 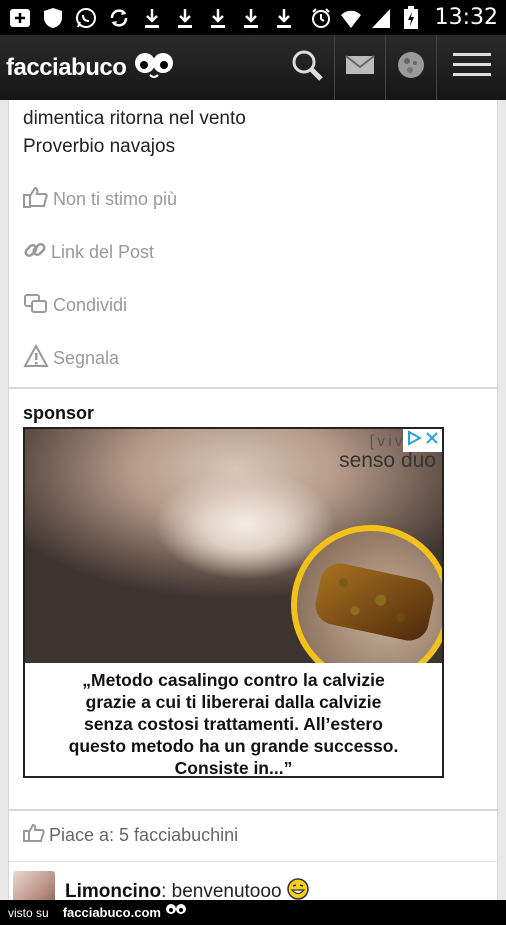 I want to click on menu-button, so click(x=471, y=67).